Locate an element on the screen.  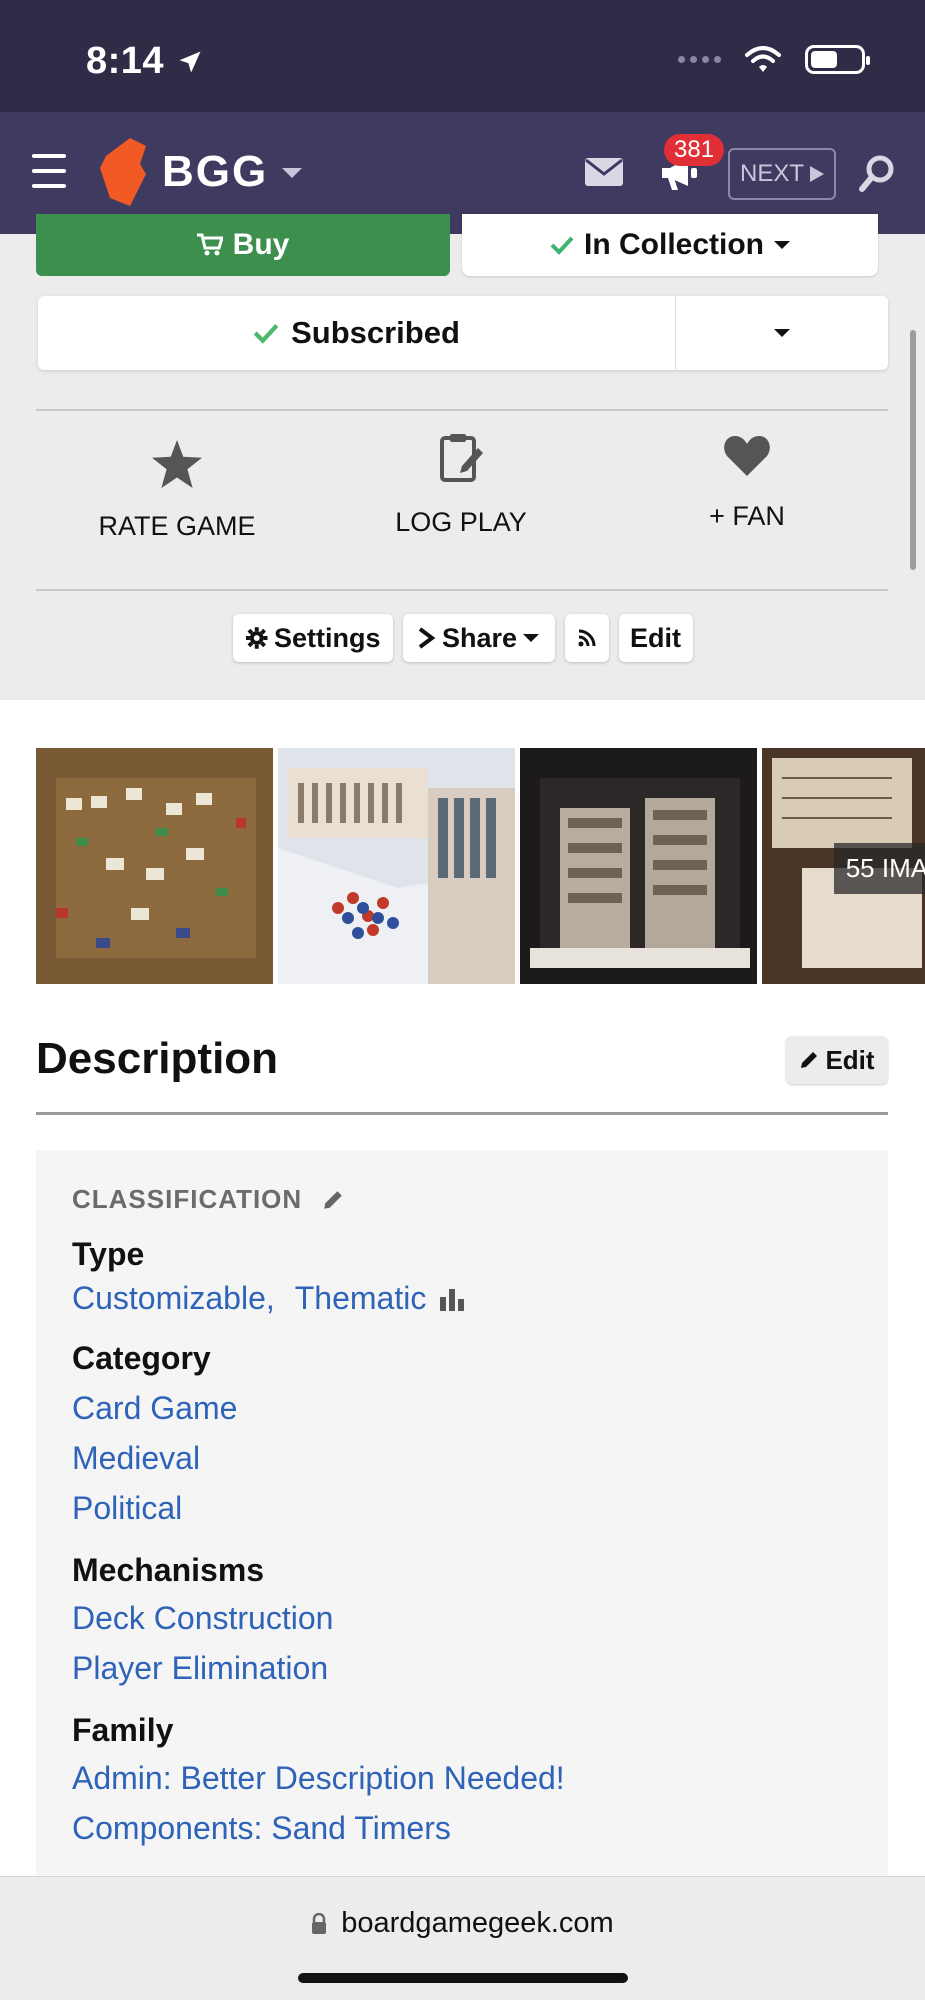
category-title: Category is located at coordinates (141, 1358).